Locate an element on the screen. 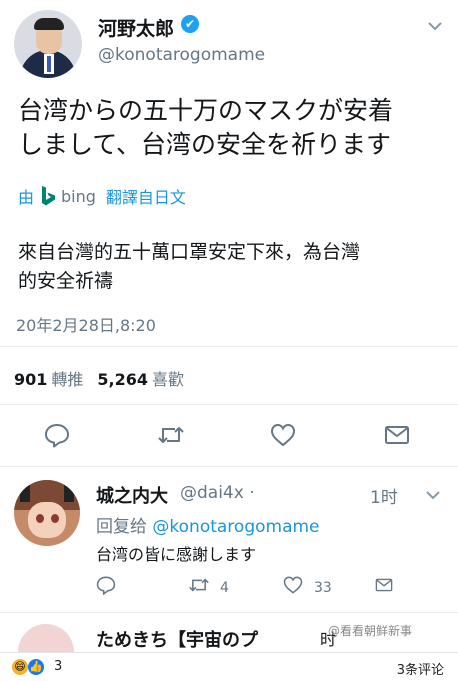 Image resolution: width=458 pixels, height=681 pixels. retweet-count: 901 is located at coordinates (30, 379).